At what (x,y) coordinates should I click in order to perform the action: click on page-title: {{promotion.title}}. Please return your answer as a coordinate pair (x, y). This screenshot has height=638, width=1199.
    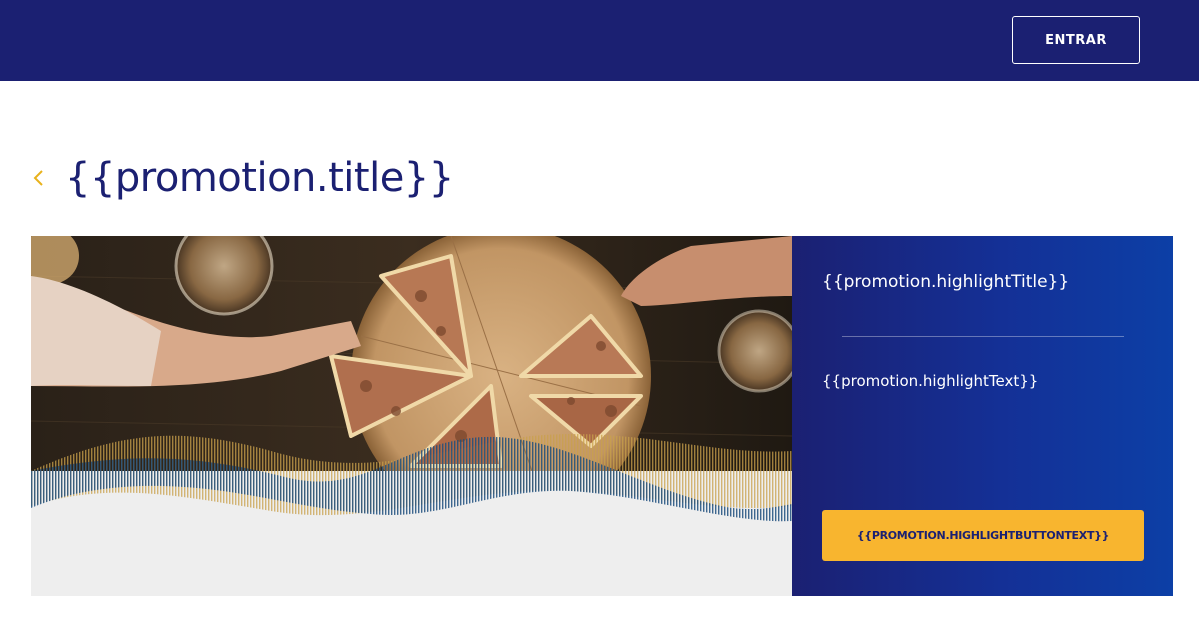
    Looking at the image, I should click on (259, 178).